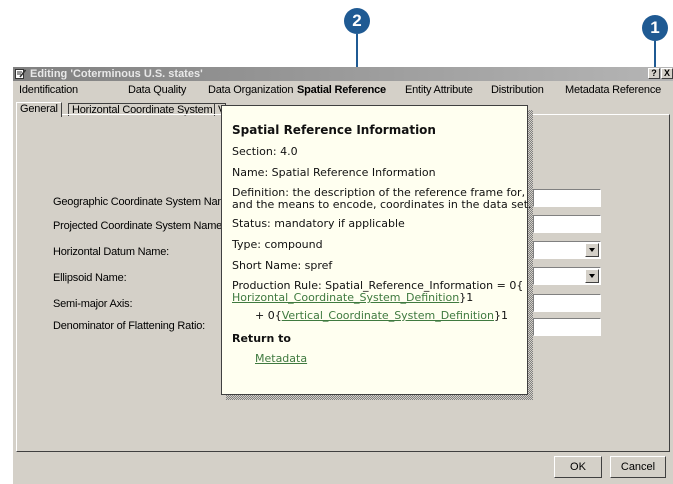  I want to click on rule-suffix-1: }1, so click(466, 297).